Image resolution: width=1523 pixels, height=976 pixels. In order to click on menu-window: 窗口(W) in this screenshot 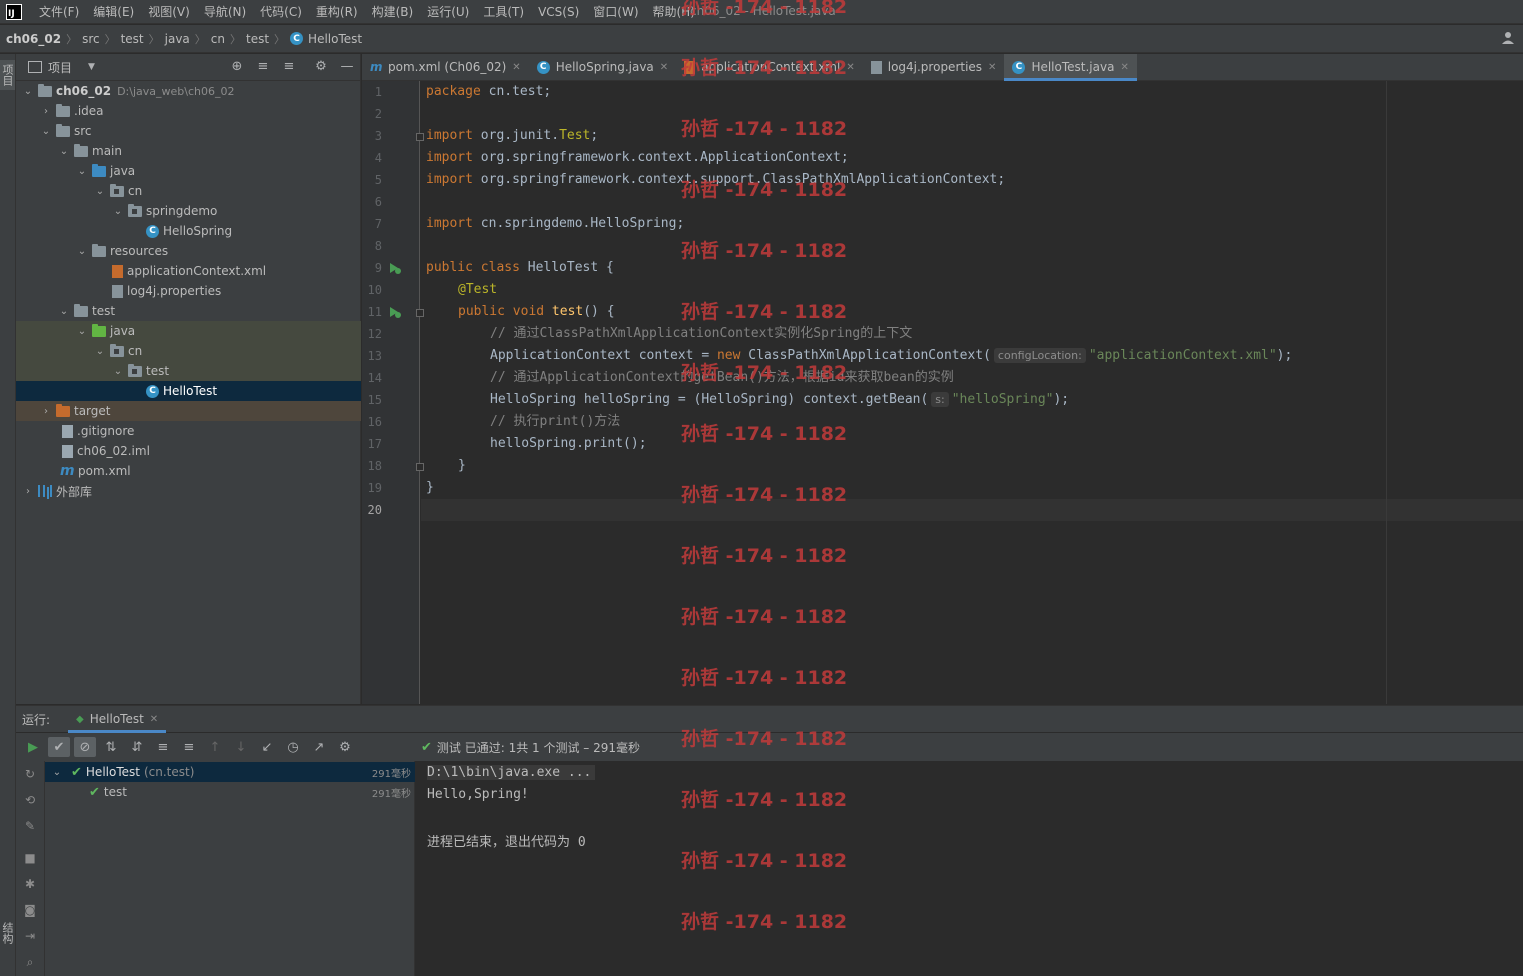, I will do `click(615, 12)`.